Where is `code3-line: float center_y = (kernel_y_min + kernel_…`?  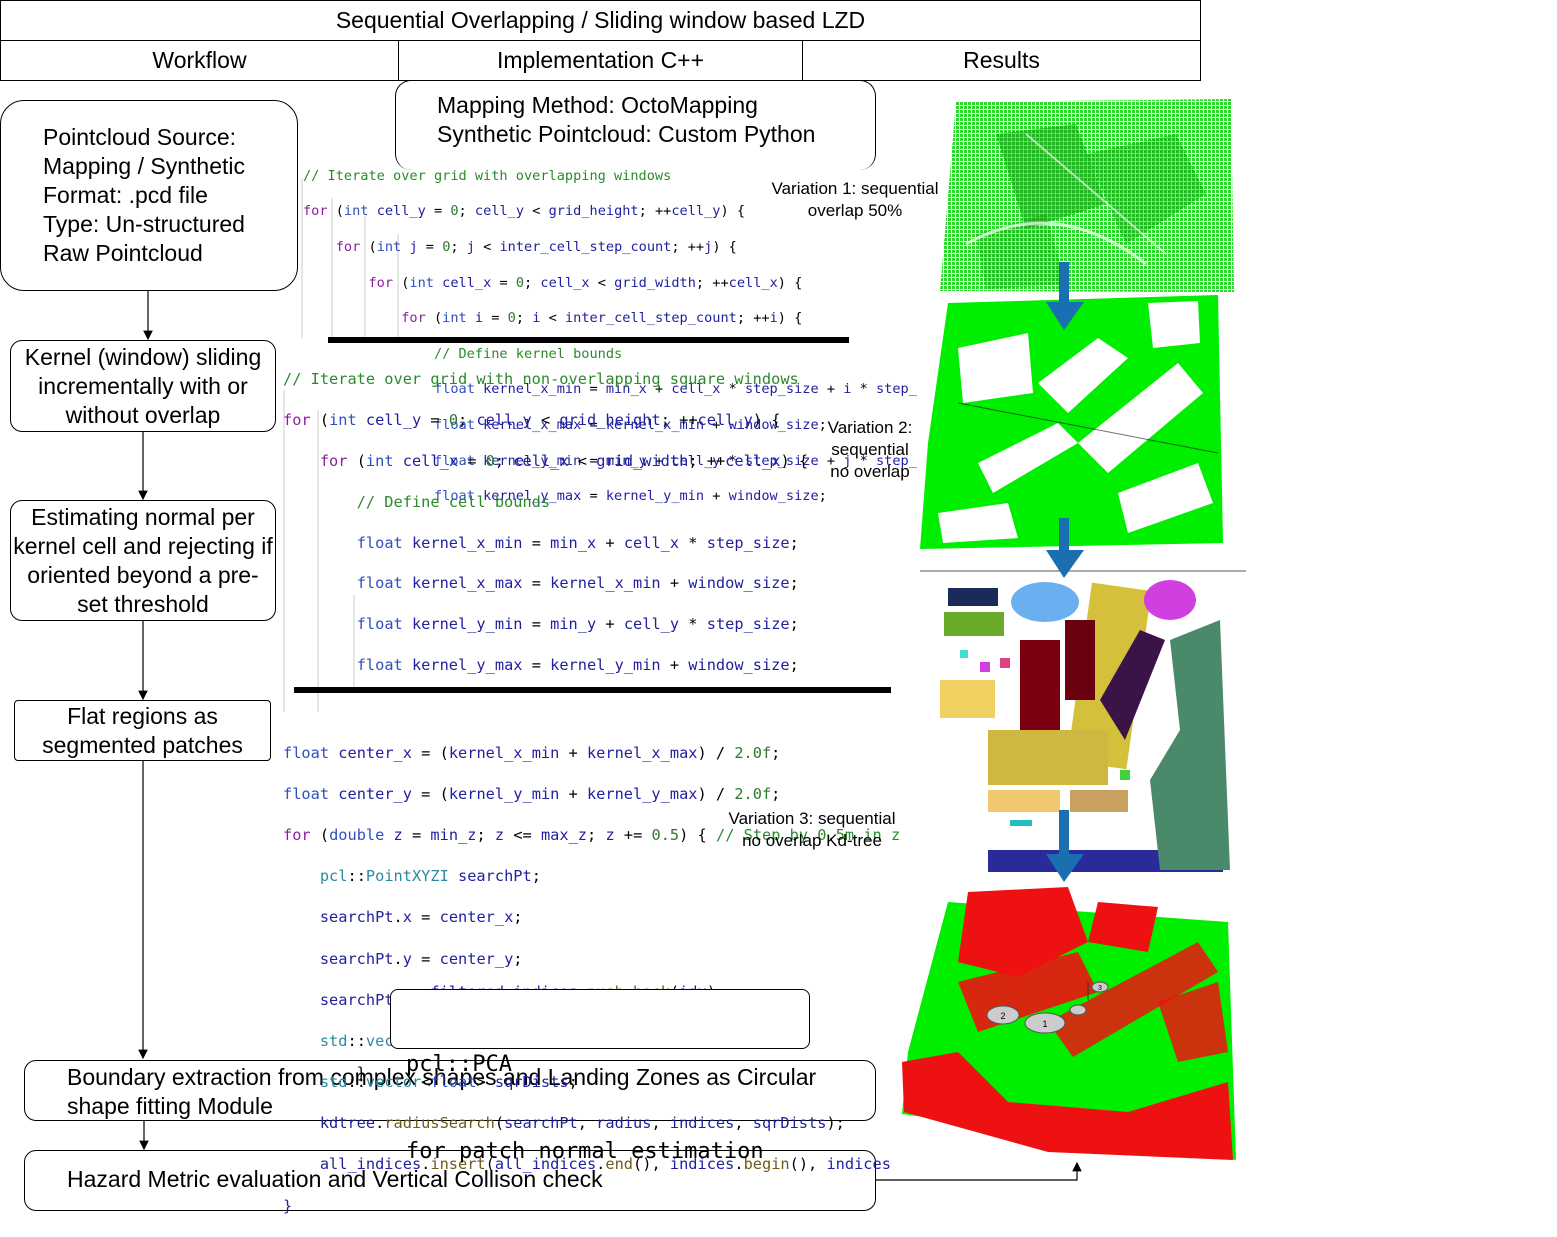
code3-line: float center_y = (kernel_y_min + kernel_… is located at coordinates (532, 793).